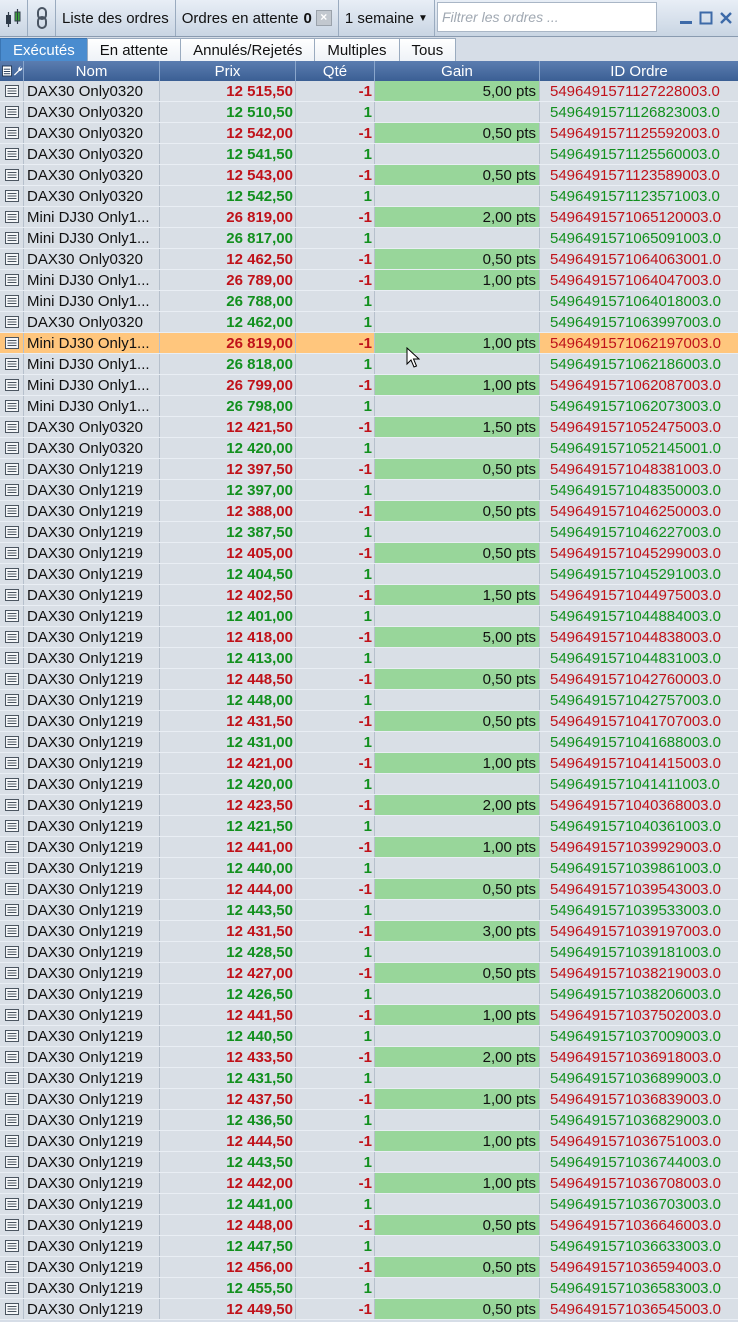 The height and width of the screenshot is (1322, 738). What do you see at coordinates (134, 49) in the screenshot?
I see `tab-en-attente: En attente` at bounding box center [134, 49].